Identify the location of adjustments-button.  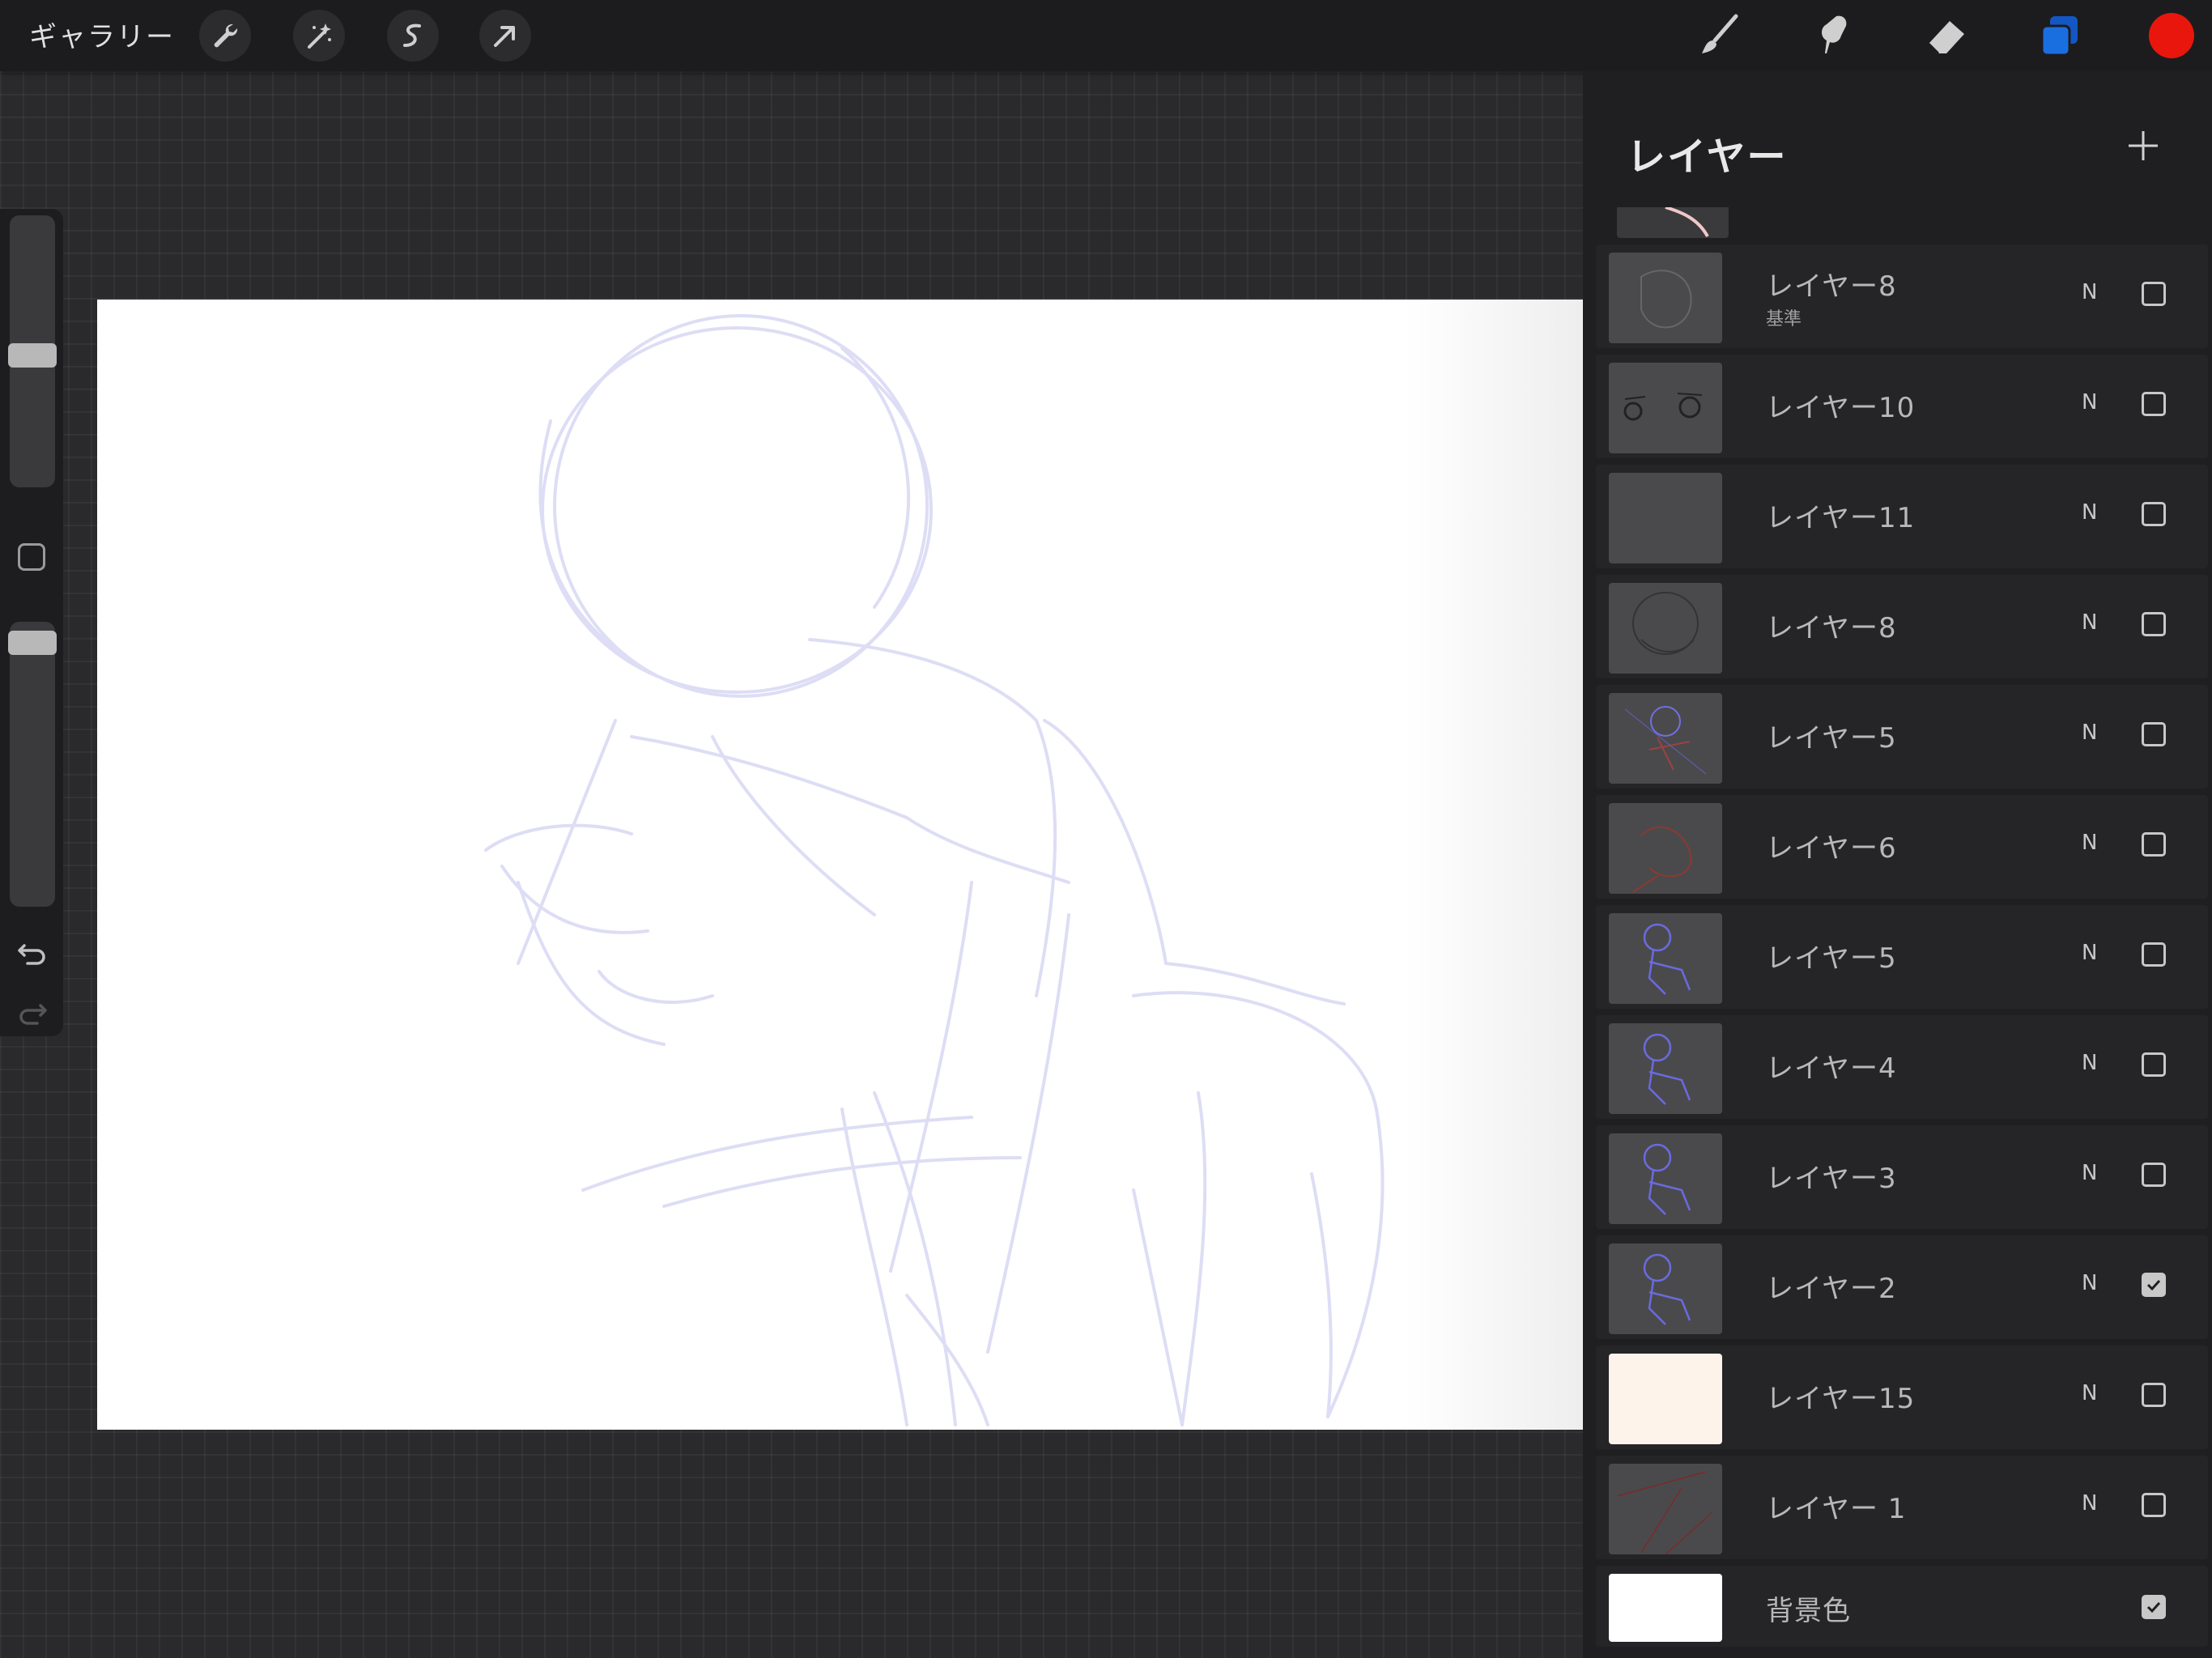
(319, 36).